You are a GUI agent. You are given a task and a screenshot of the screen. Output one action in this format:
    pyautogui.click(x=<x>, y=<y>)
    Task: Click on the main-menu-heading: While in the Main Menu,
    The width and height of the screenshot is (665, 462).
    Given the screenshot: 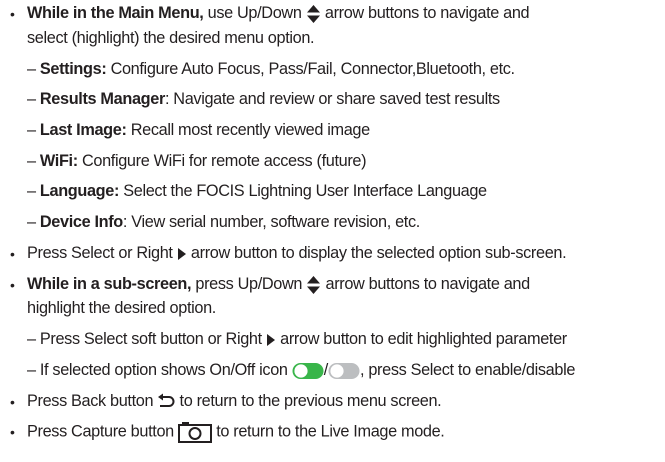 What is the action you would take?
    pyautogui.click(x=115, y=13)
    